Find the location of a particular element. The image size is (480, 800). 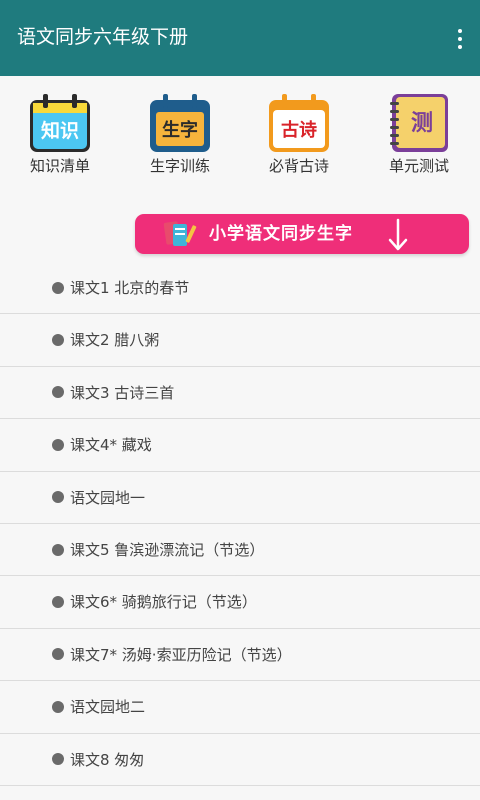

arrow-down-icon is located at coordinates (398, 235).